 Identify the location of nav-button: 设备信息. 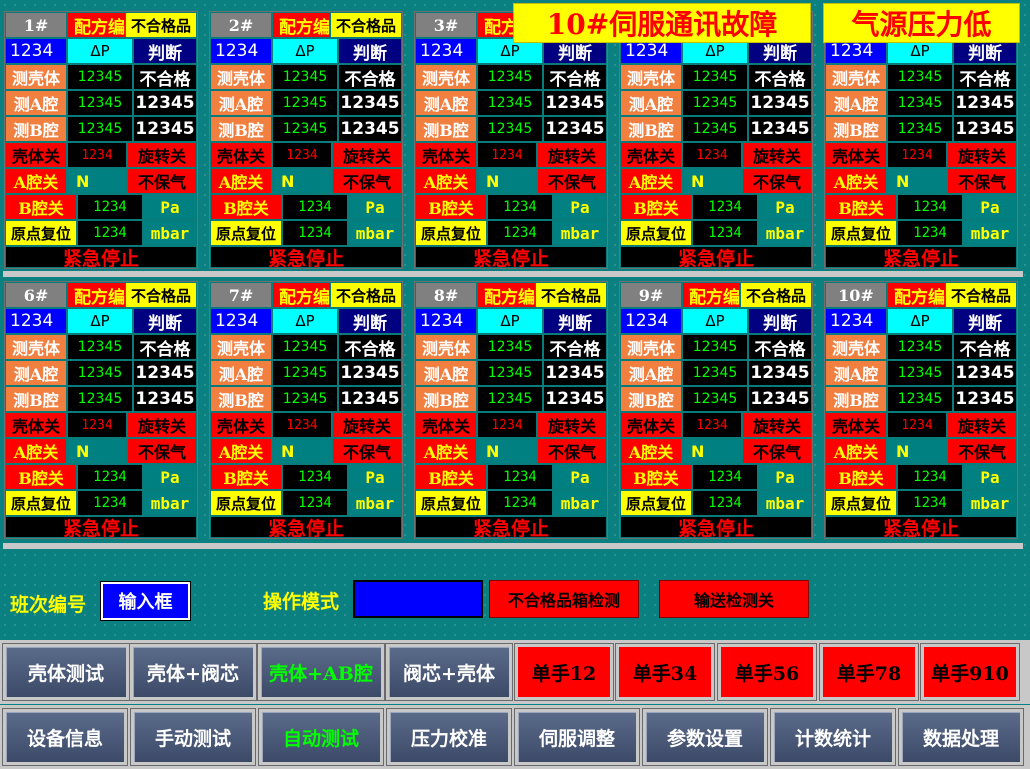
(65, 737).